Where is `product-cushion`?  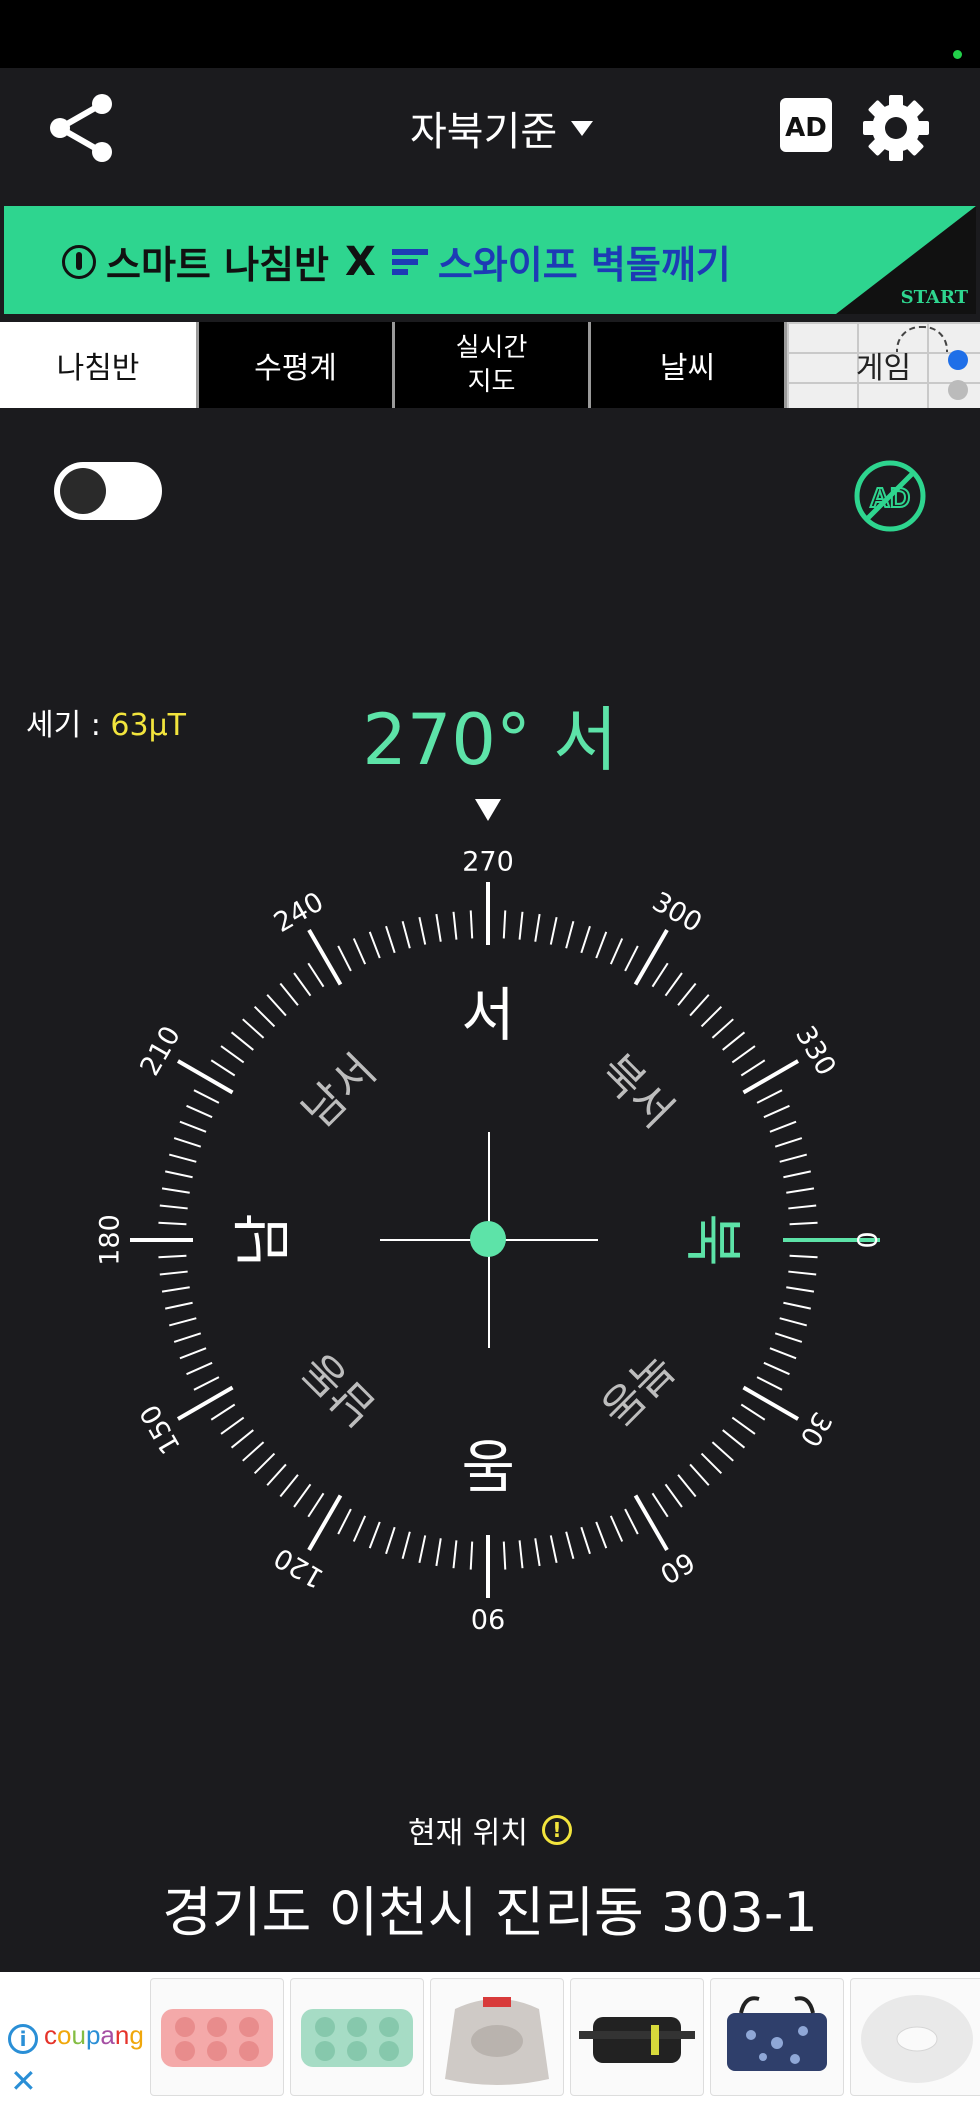 product-cushion is located at coordinates (915, 2037).